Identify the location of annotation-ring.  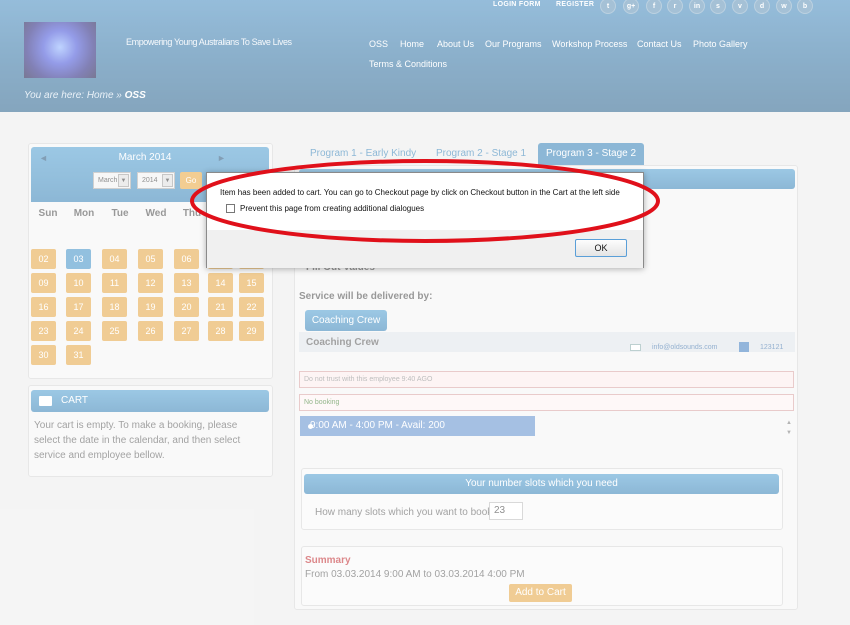
(425, 201).